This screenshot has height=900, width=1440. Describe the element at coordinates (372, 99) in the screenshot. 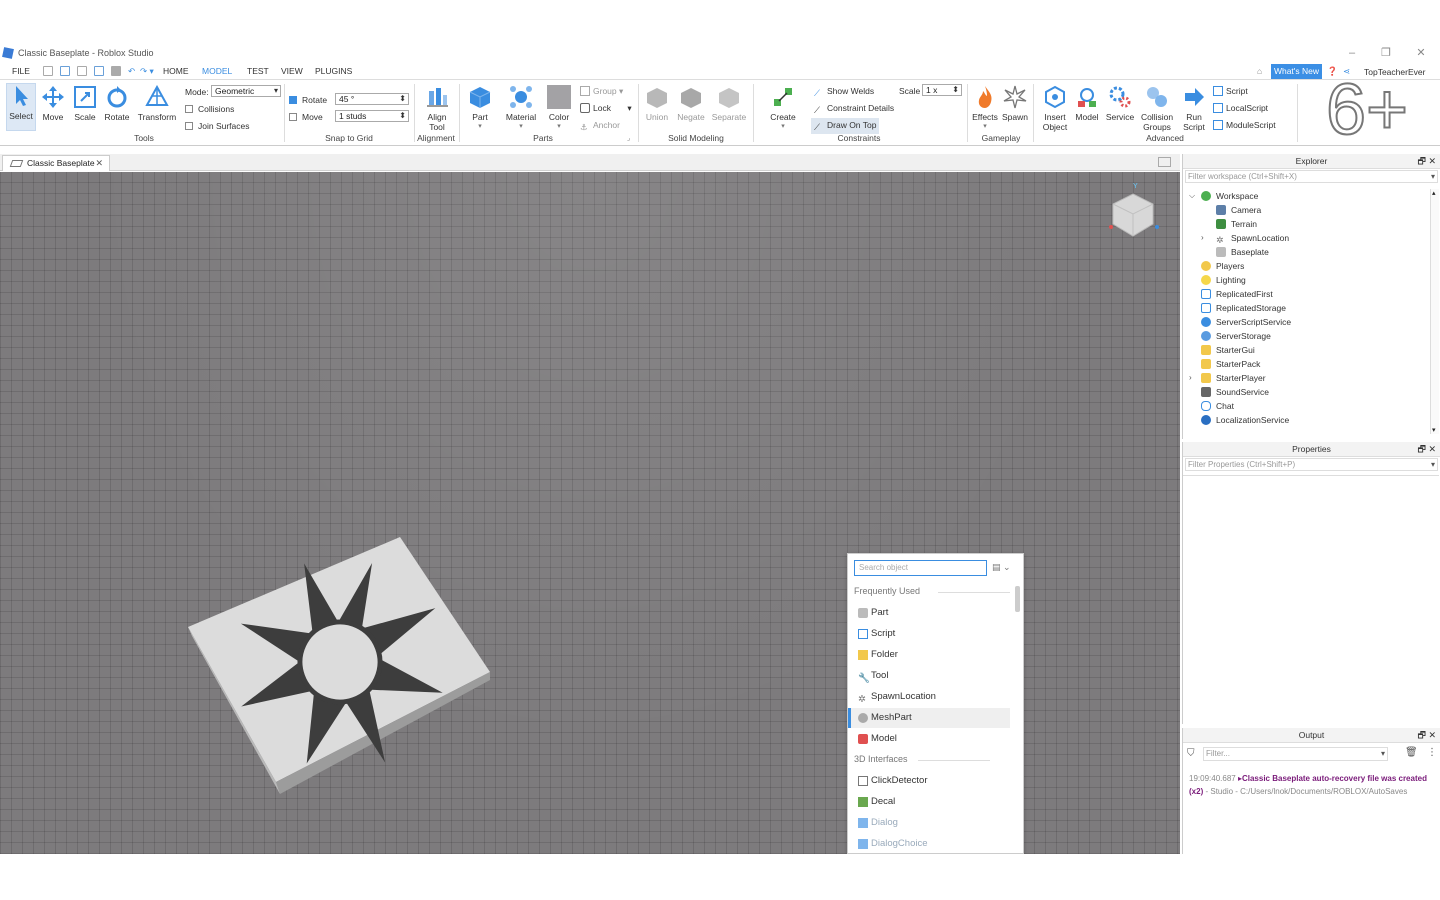

I see `rotate-snap-stepper: 45 °` at that location.